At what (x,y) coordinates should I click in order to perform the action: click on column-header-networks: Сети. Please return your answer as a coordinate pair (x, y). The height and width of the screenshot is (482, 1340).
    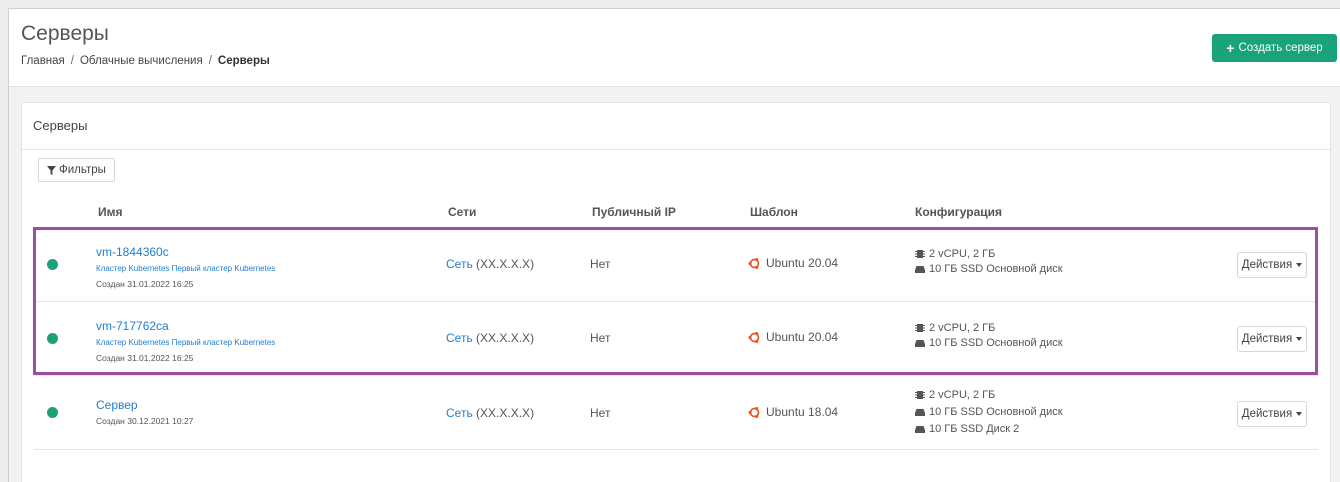
    Looking at the image, I should click on (462, 212).